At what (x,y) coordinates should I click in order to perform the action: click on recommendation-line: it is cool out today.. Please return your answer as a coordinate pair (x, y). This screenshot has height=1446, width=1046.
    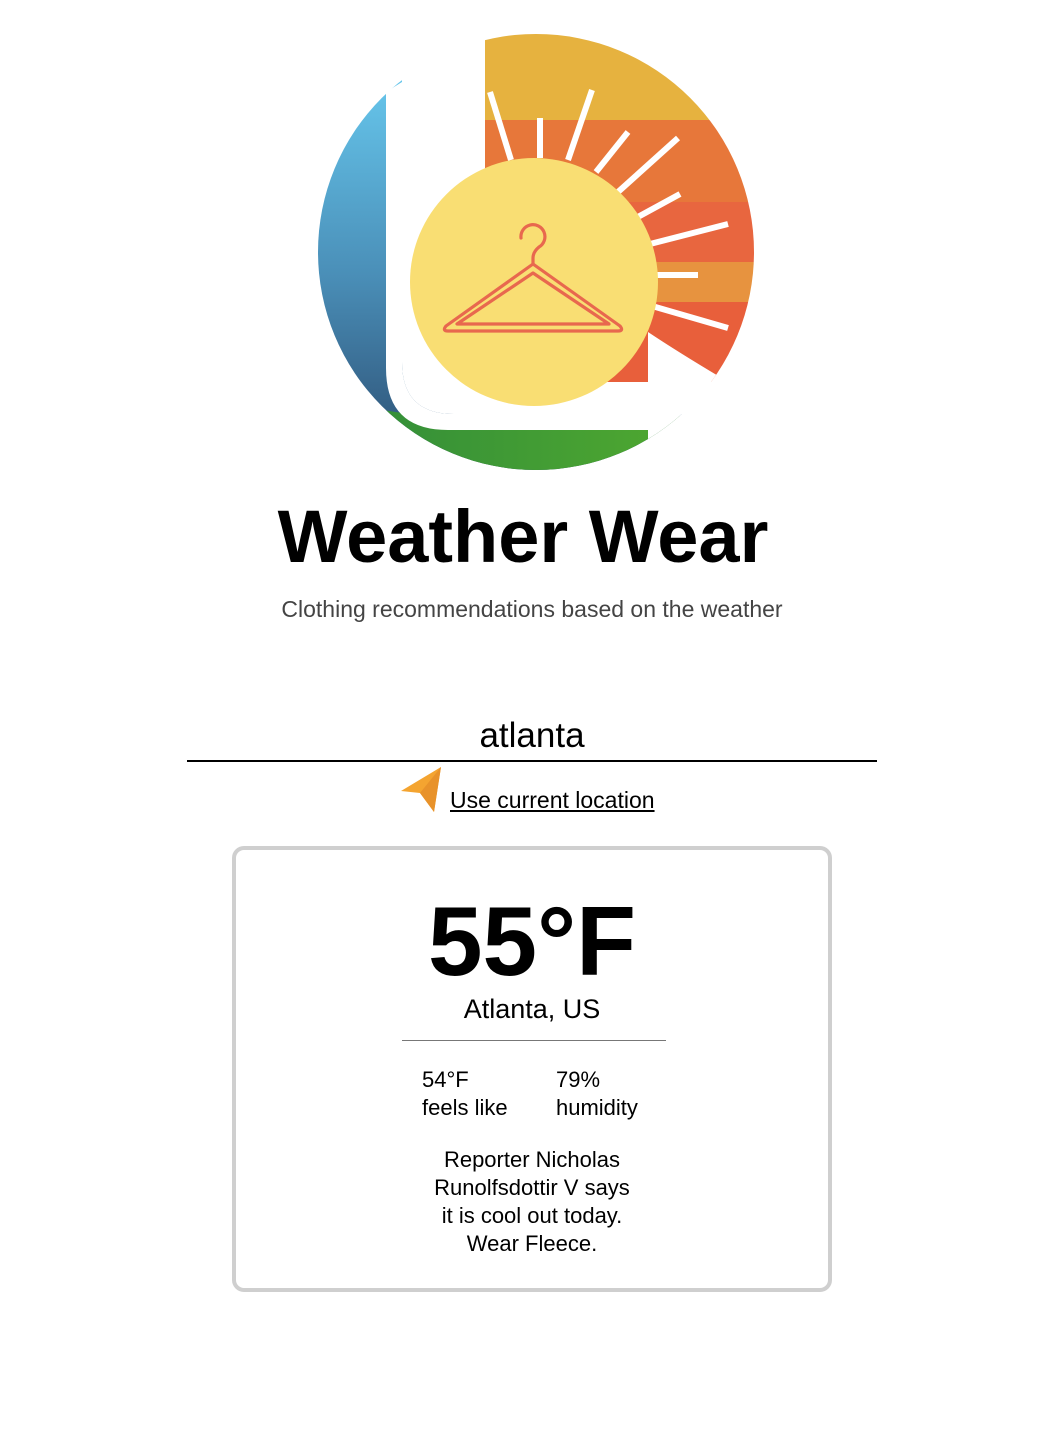
    Looking at the image, I should click on (532, 1215).